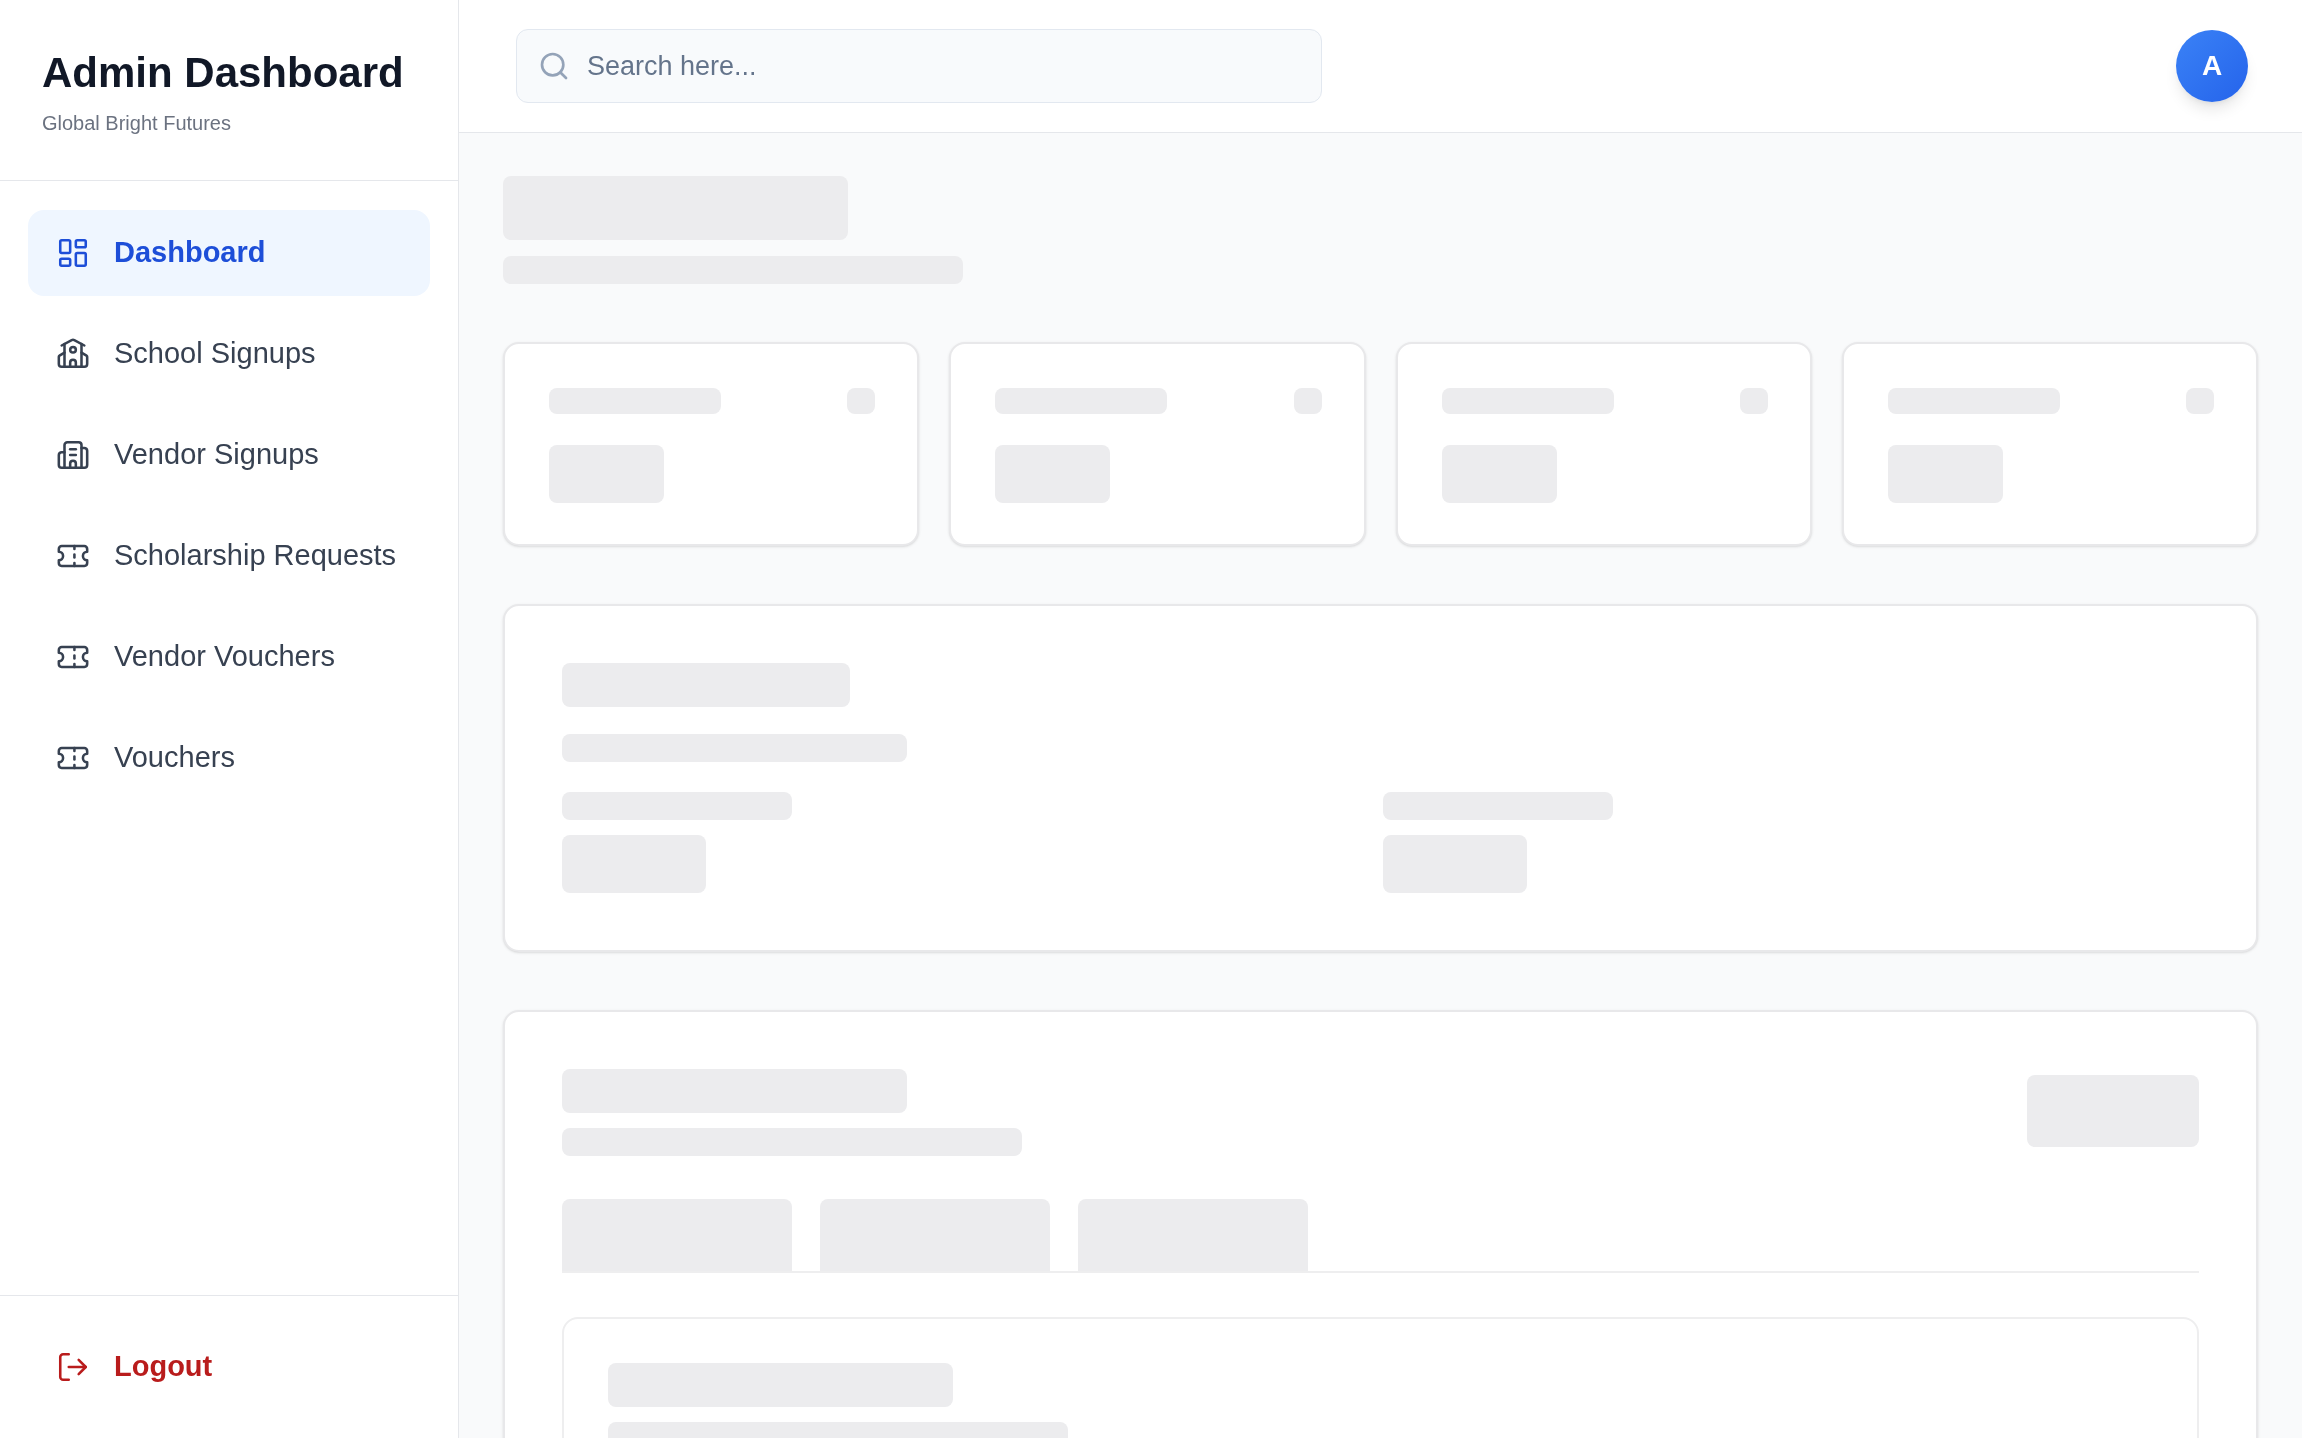 The image size is (2302, 1438). I want to click on sidebar-item: Scholarship Requests, so click(229, 556).